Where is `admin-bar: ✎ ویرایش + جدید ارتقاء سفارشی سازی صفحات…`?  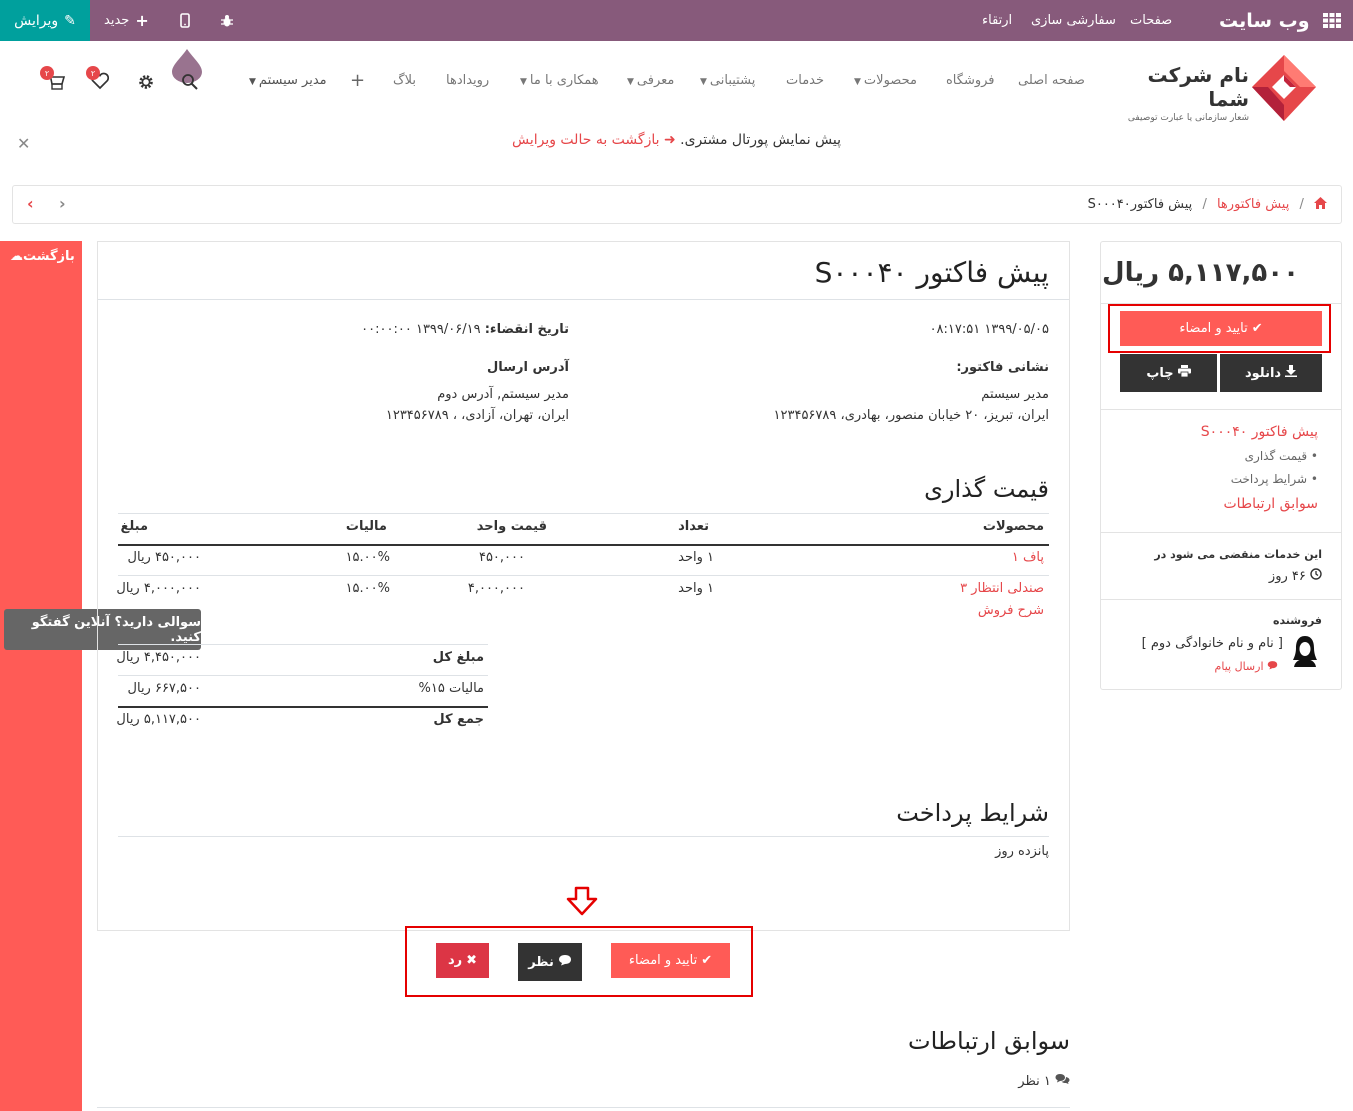 admin-bar: ✎ ویرایش + جدید ارتقاء سفارشی سازی صفحات… is located at coordinates (676, 20).